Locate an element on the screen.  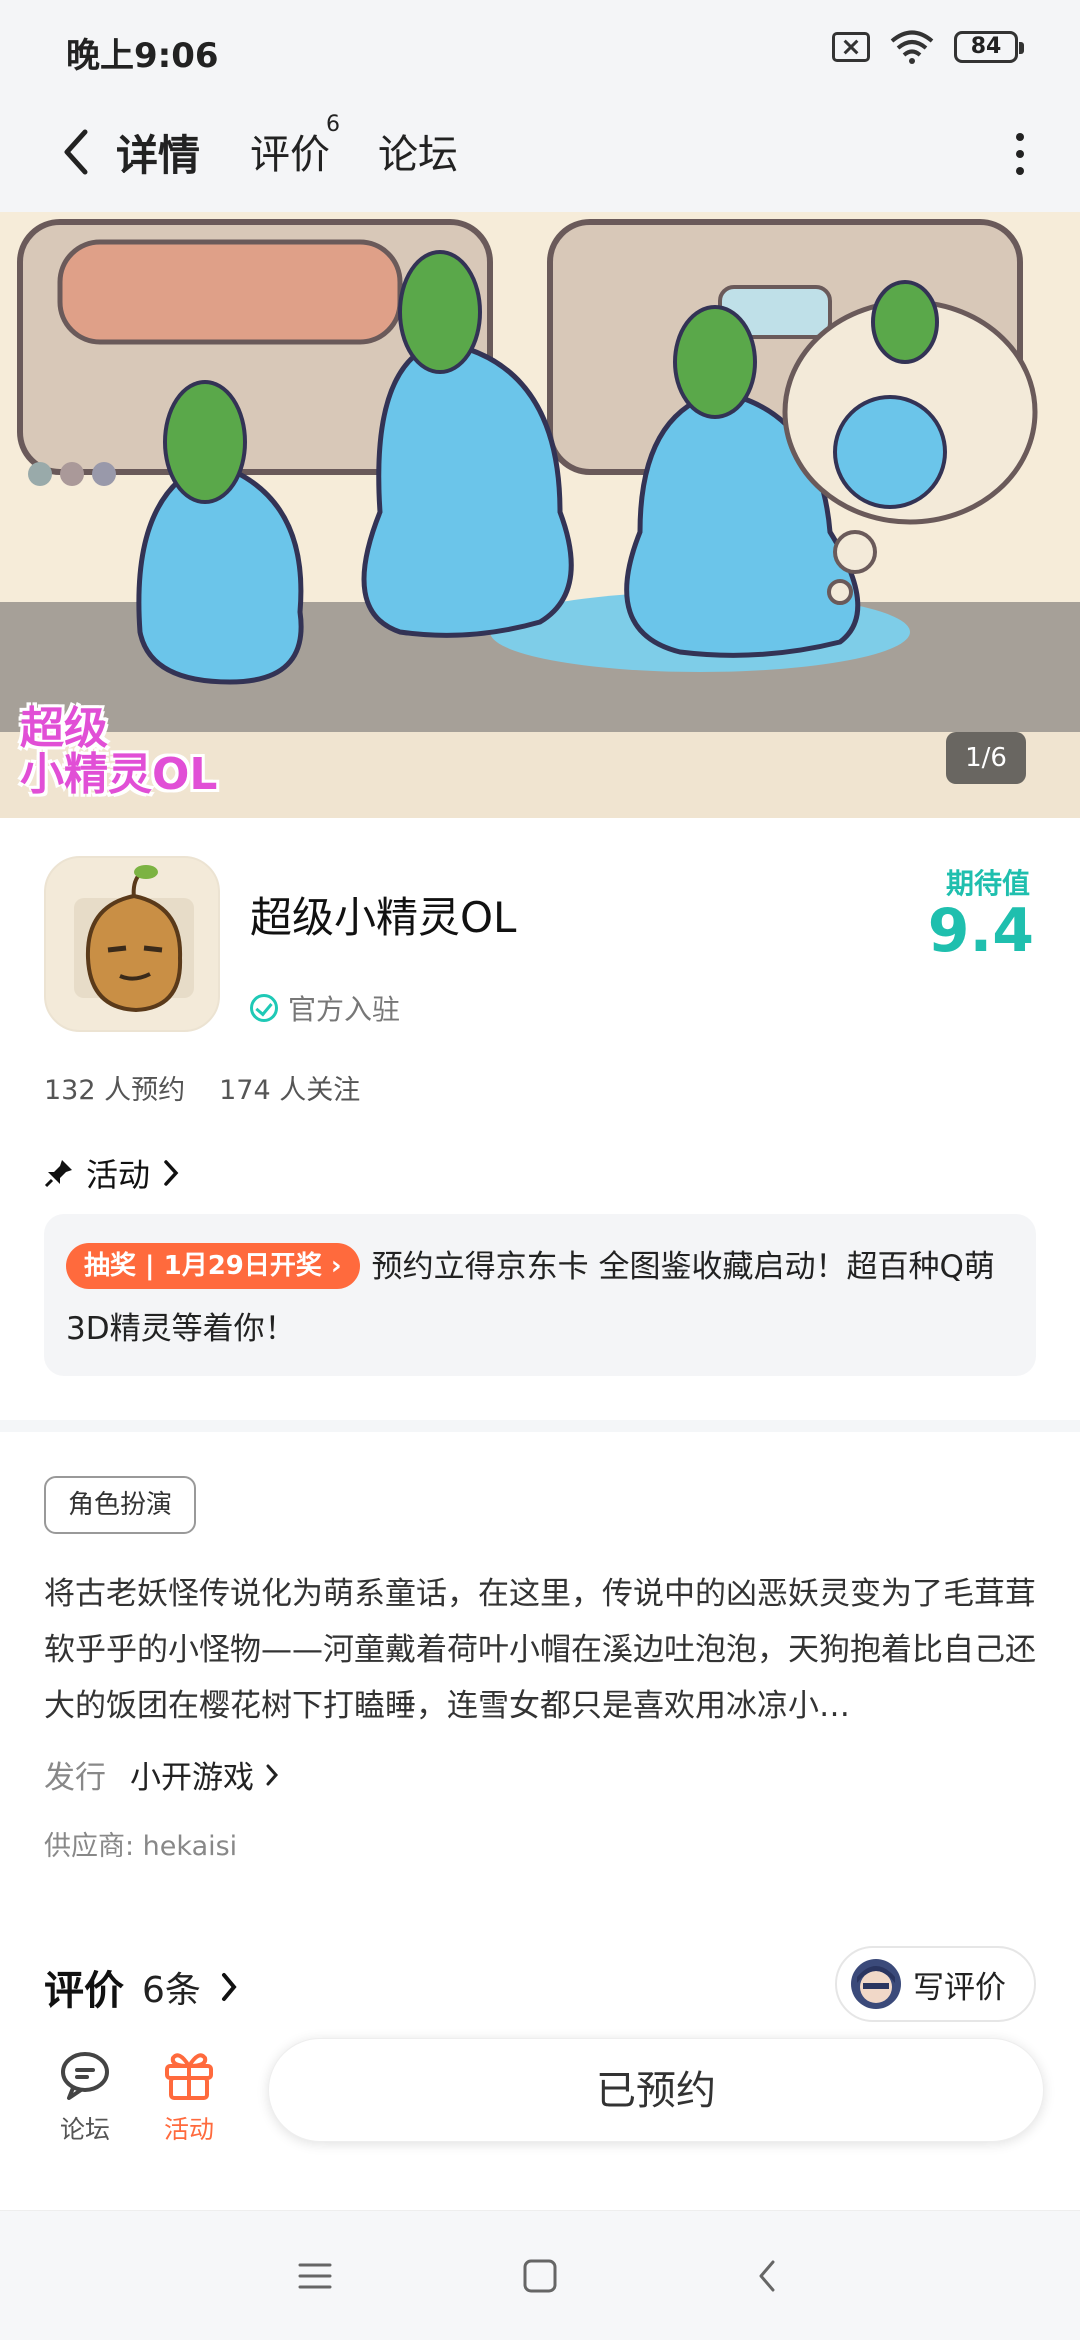
game-logo: 超级 小精灵OL is located at coordinates (119, 751).